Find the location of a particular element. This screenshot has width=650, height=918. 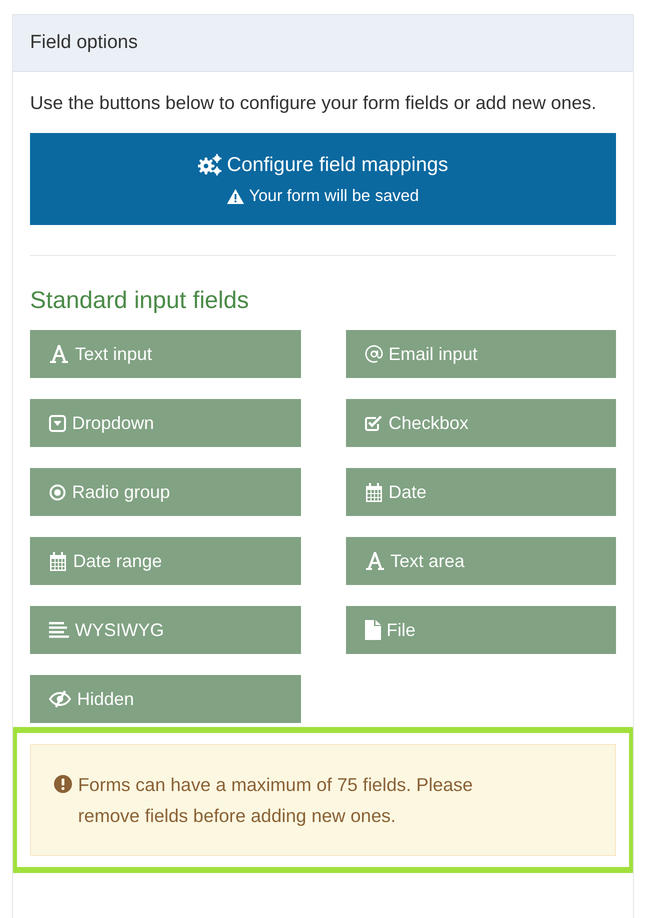

field-button: Checkbox is located at coordinates (481, 423).